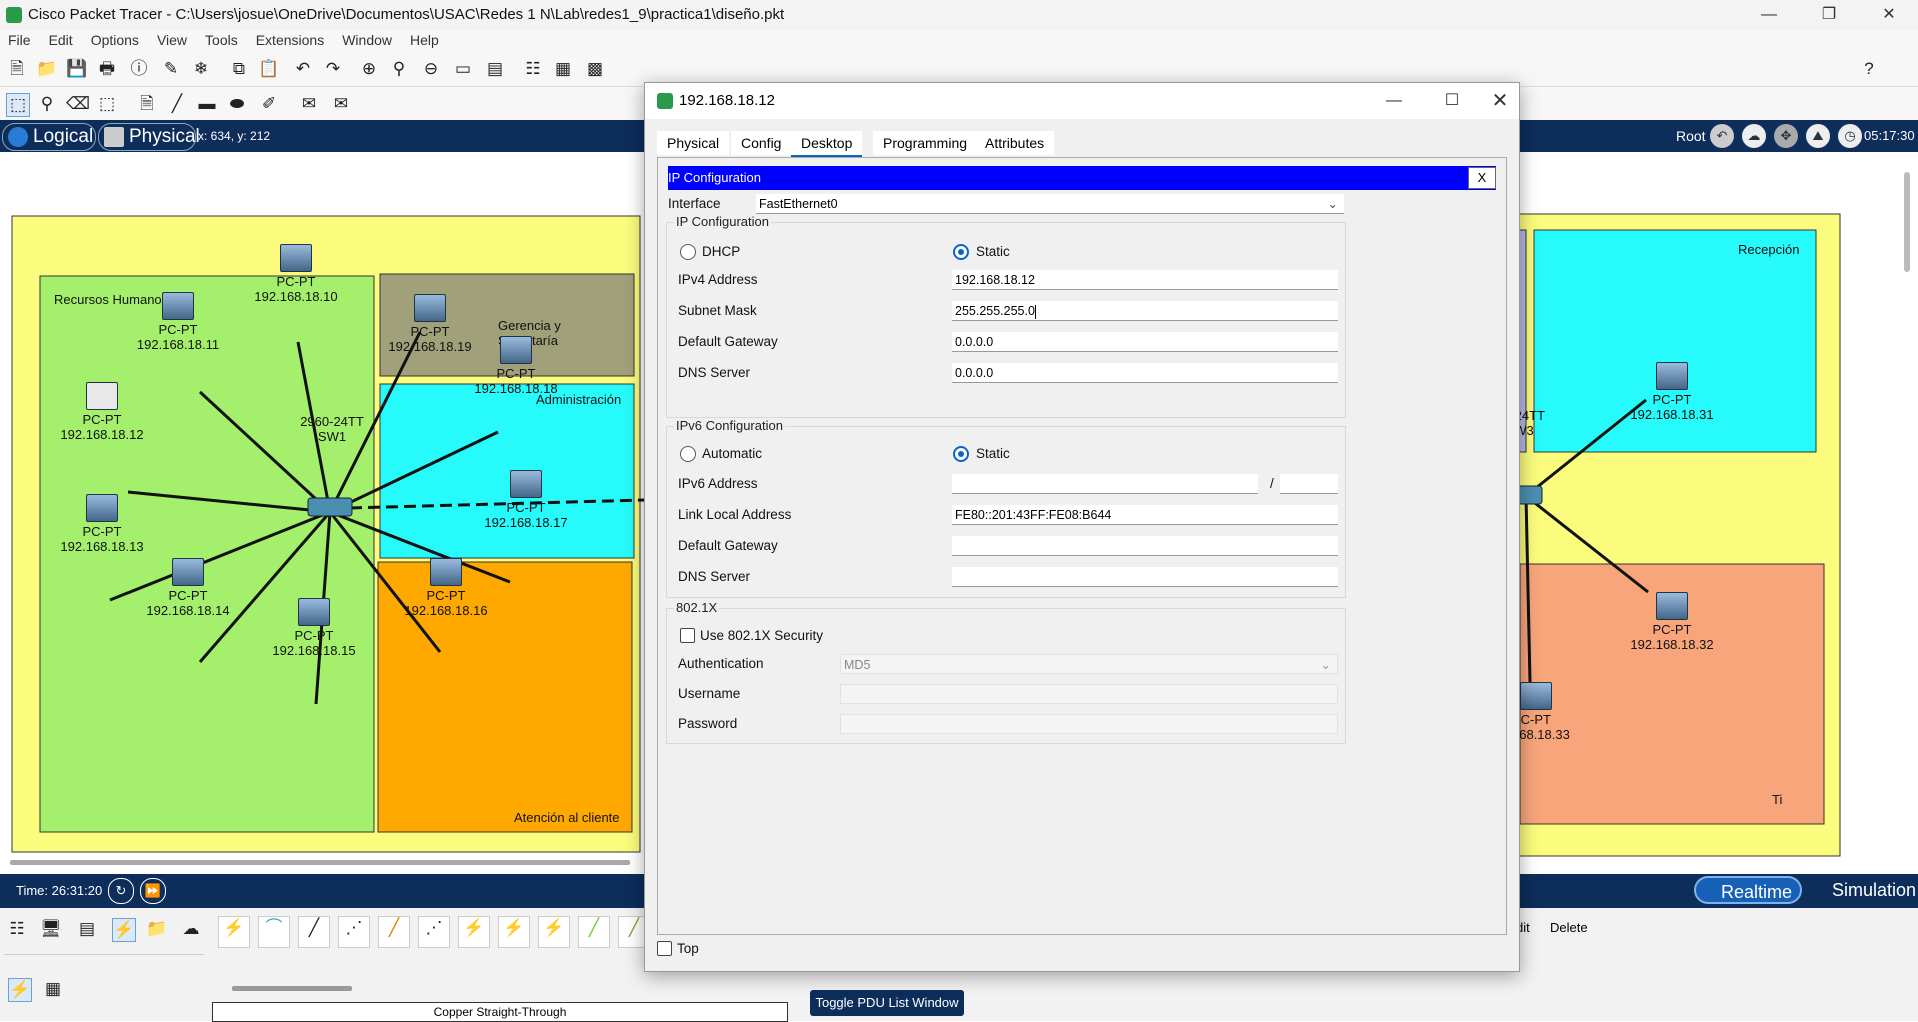 Image resolution: width=1918 pixels, height=1022 pixels. I want to click on reset-time-icon: ↻, so click(121, 891).